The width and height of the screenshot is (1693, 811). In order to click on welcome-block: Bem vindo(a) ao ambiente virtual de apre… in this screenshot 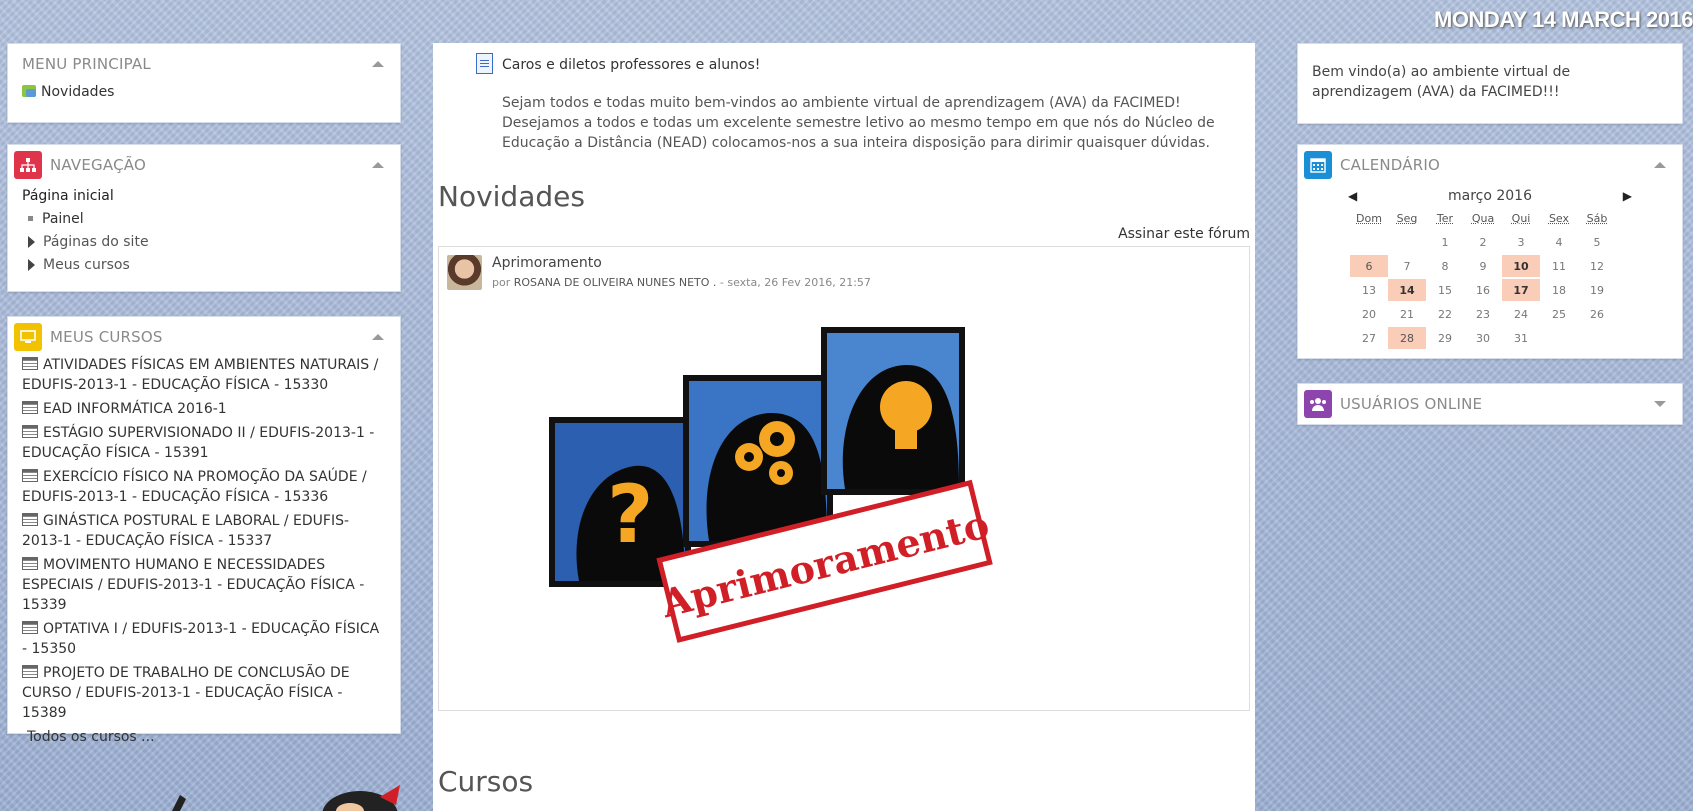, I will do `click(1490, 83)`.